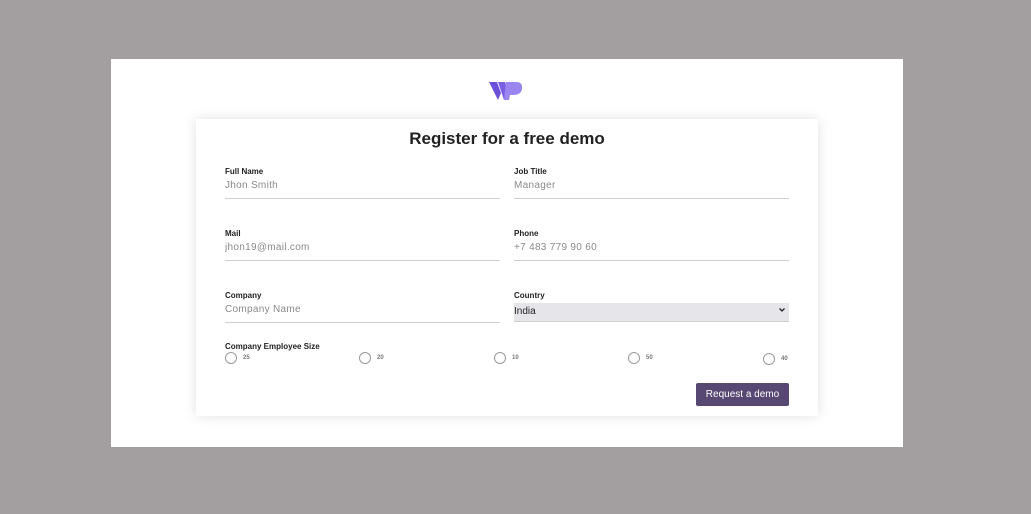 The width and height of the screenshot is (1031, 514). What do you see at coordinates (742, 394) in the screenshot?
I see `request-demo-button: Request a demo` at bounding box center [742, 394].